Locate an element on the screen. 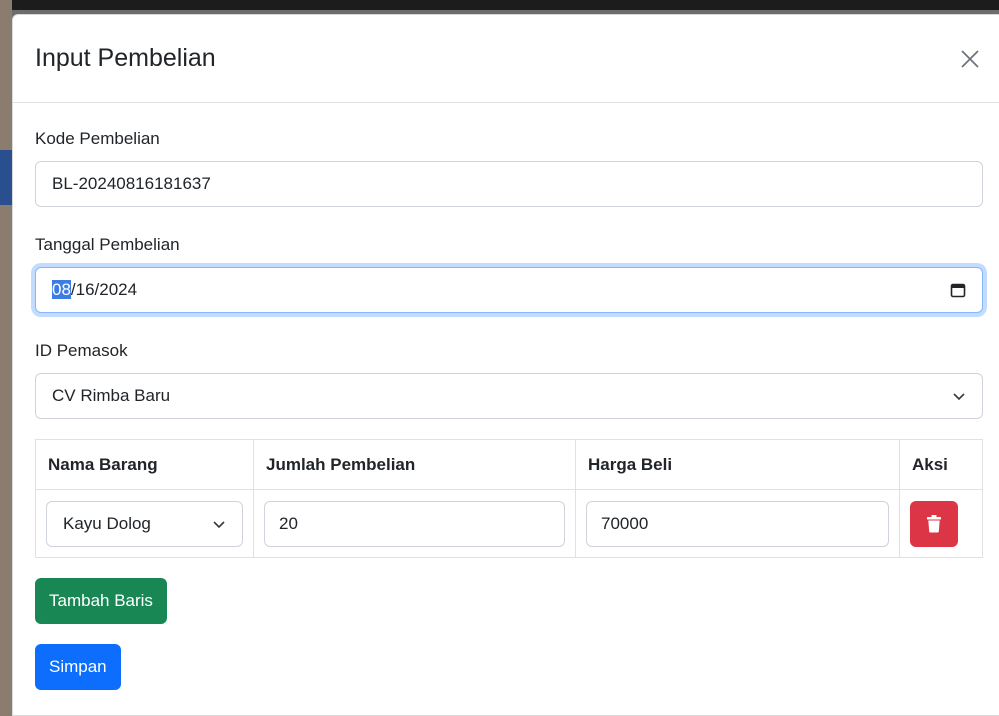 The width and height of the screenshot is (999, 716). nama-barang-select: Kayu Dolog is located at coordinates (144, 523).